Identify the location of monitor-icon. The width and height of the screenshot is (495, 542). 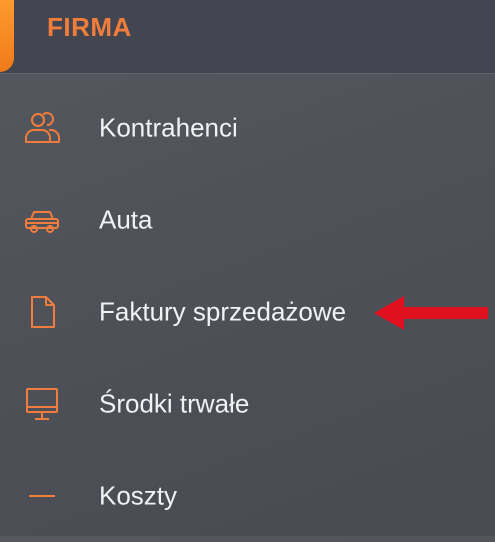
(42, 404).